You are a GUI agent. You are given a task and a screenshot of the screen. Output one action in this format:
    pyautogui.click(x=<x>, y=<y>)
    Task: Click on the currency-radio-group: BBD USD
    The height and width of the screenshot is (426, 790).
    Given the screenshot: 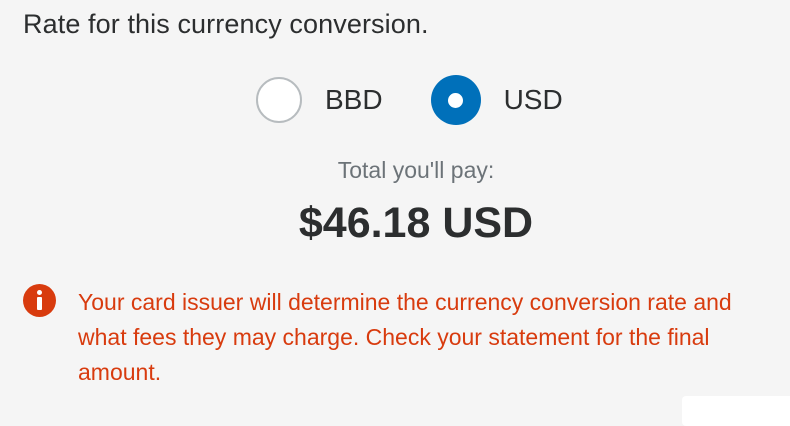 What is the action you would take?
    pyautogui.click(x=409, y=100)
    